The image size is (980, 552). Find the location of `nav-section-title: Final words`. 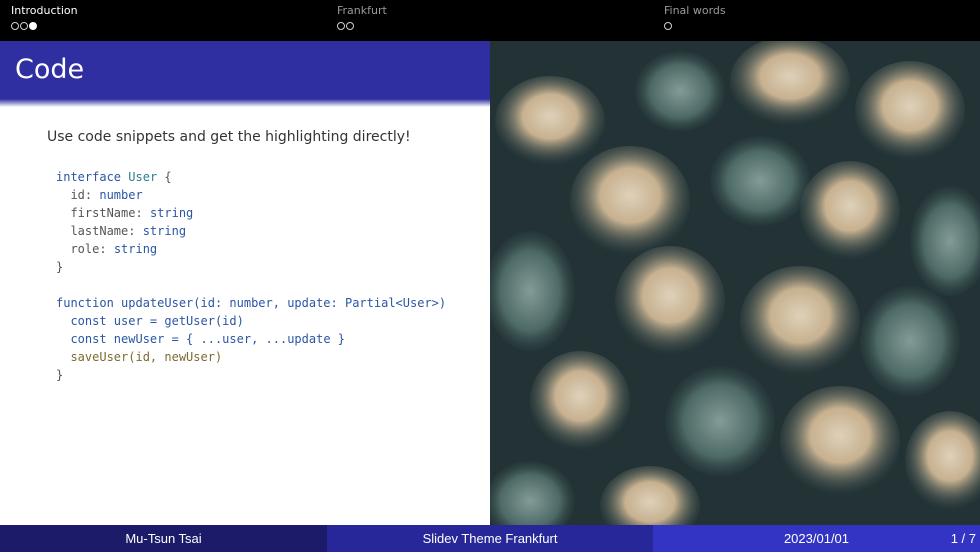

nav-section-title: Final words is located at coordinates (695, 10).